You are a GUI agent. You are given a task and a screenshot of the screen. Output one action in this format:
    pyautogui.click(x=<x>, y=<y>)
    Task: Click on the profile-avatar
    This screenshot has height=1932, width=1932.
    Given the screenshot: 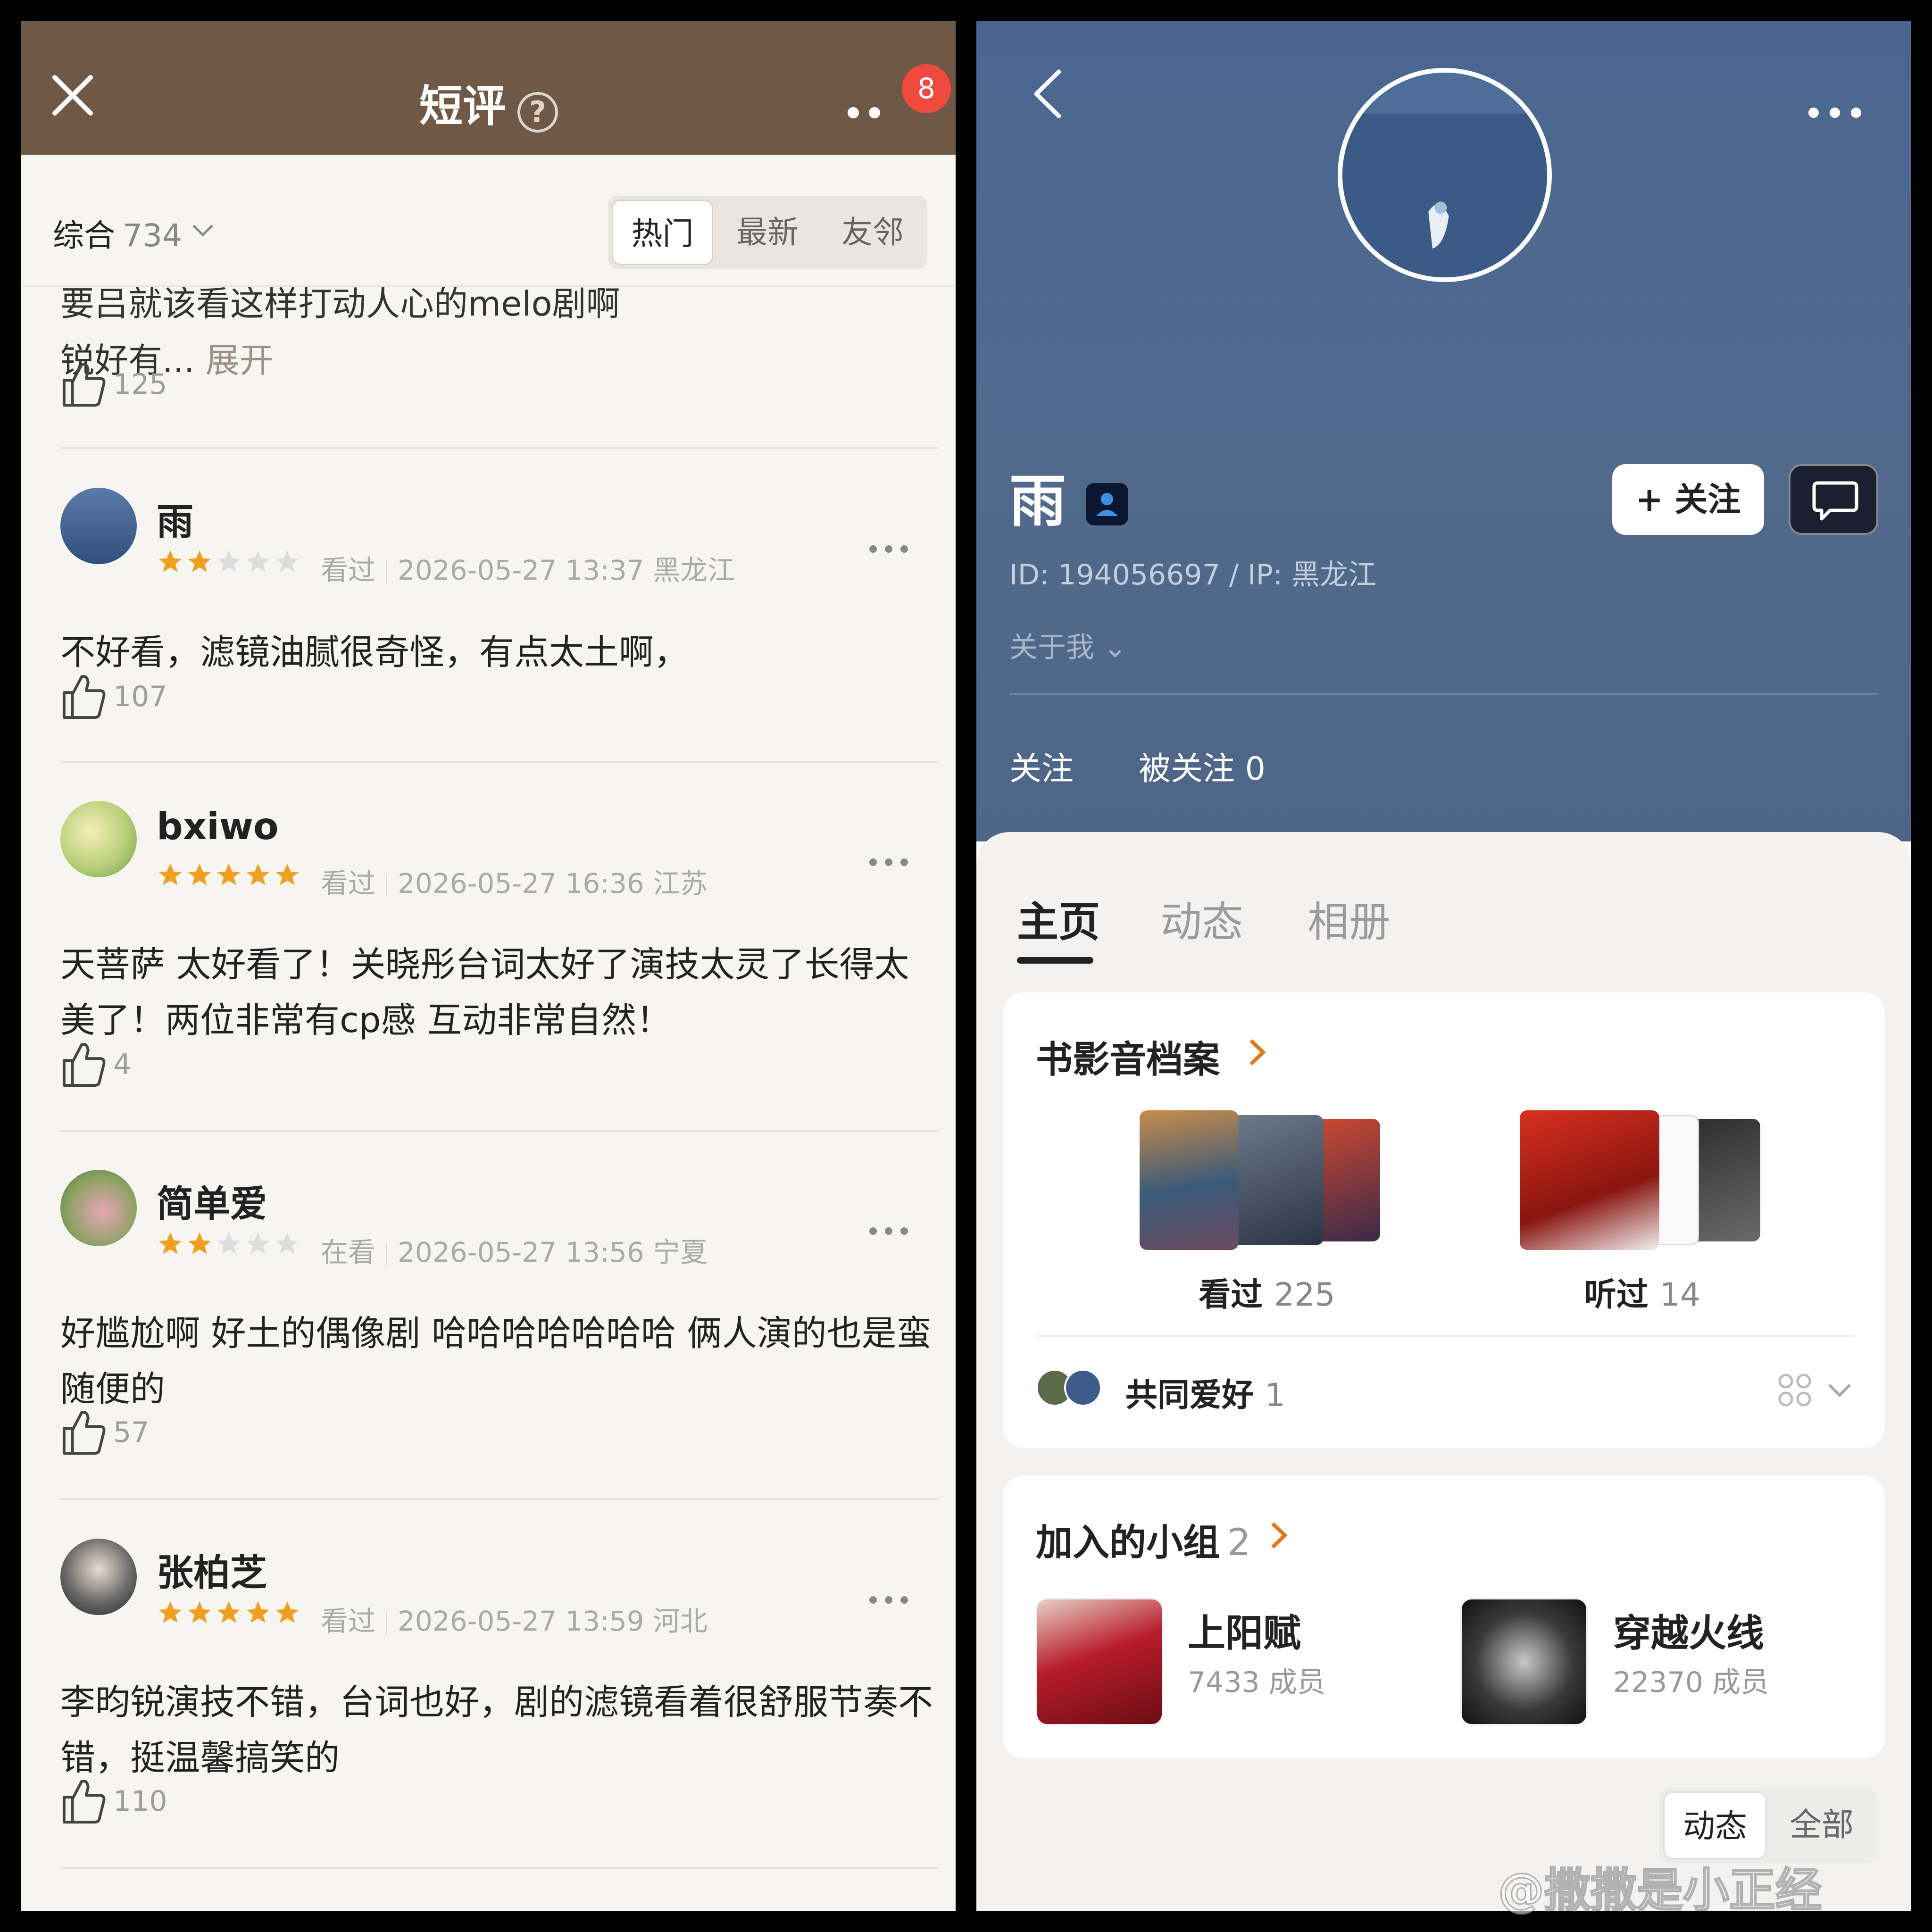 What is the action you would take?
    pyautogui.click(x=1445, y=175)
    